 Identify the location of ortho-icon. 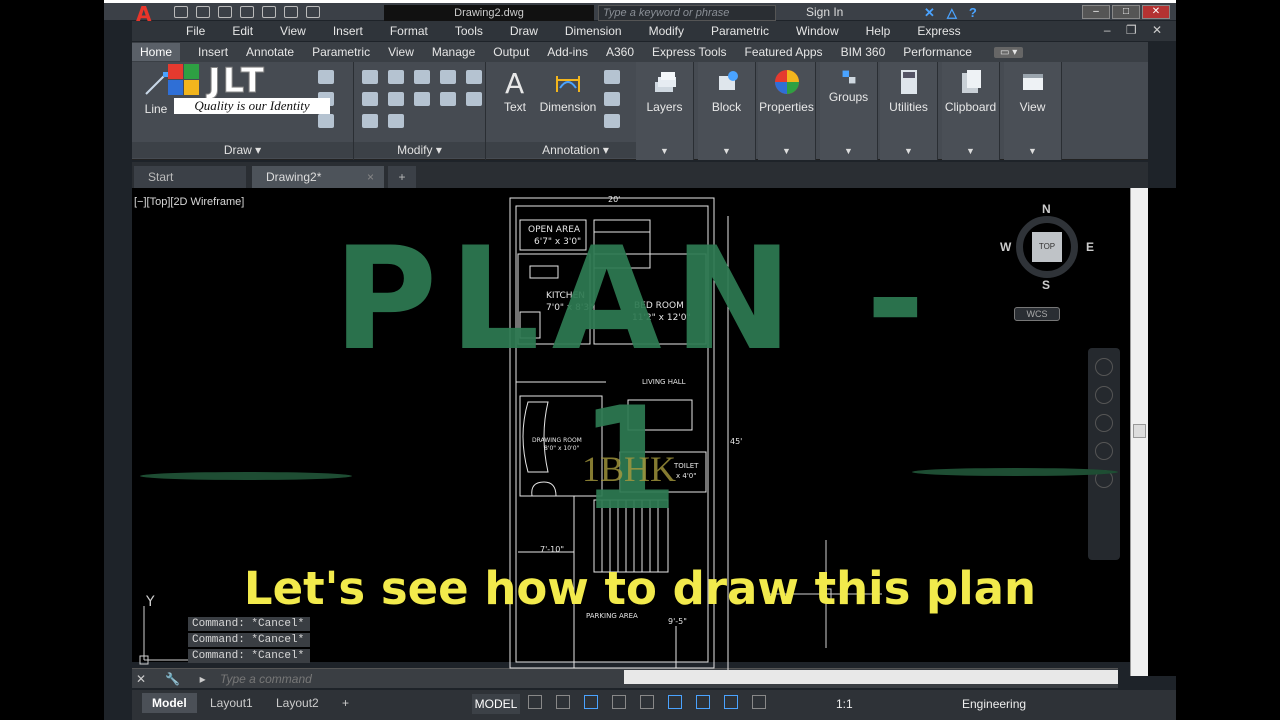
(591, 702).